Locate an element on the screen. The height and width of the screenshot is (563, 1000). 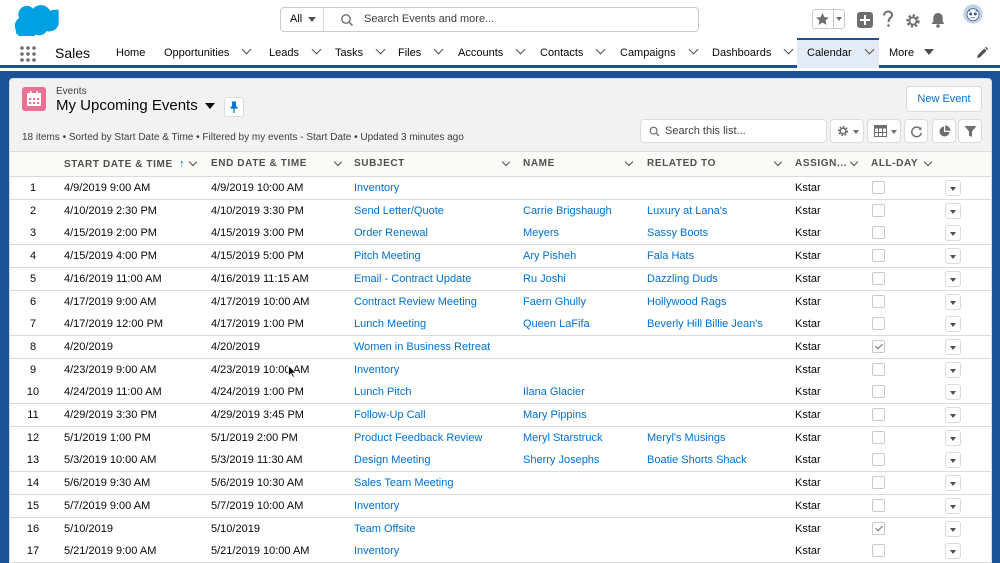
related-to-link: Meryl's Musings is located at coordinates (686, 438).